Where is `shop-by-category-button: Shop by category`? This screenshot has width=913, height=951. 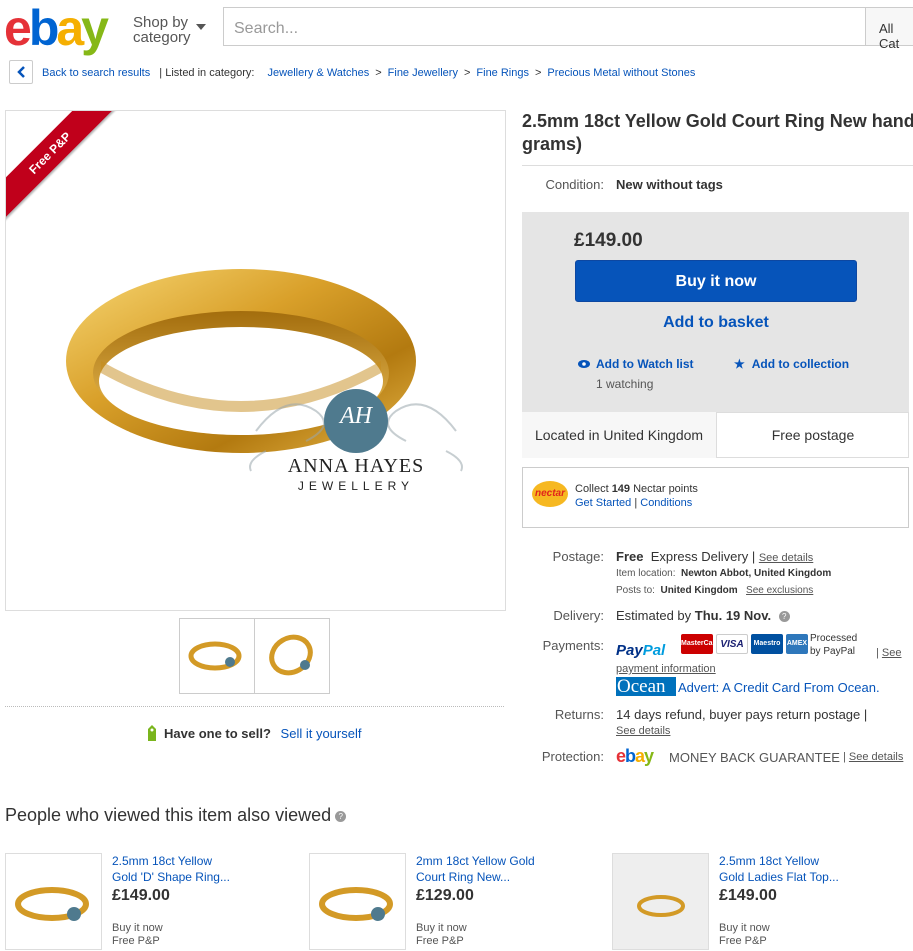
shop-by-category-button: Shop by category is located at coordinates (169, 30).